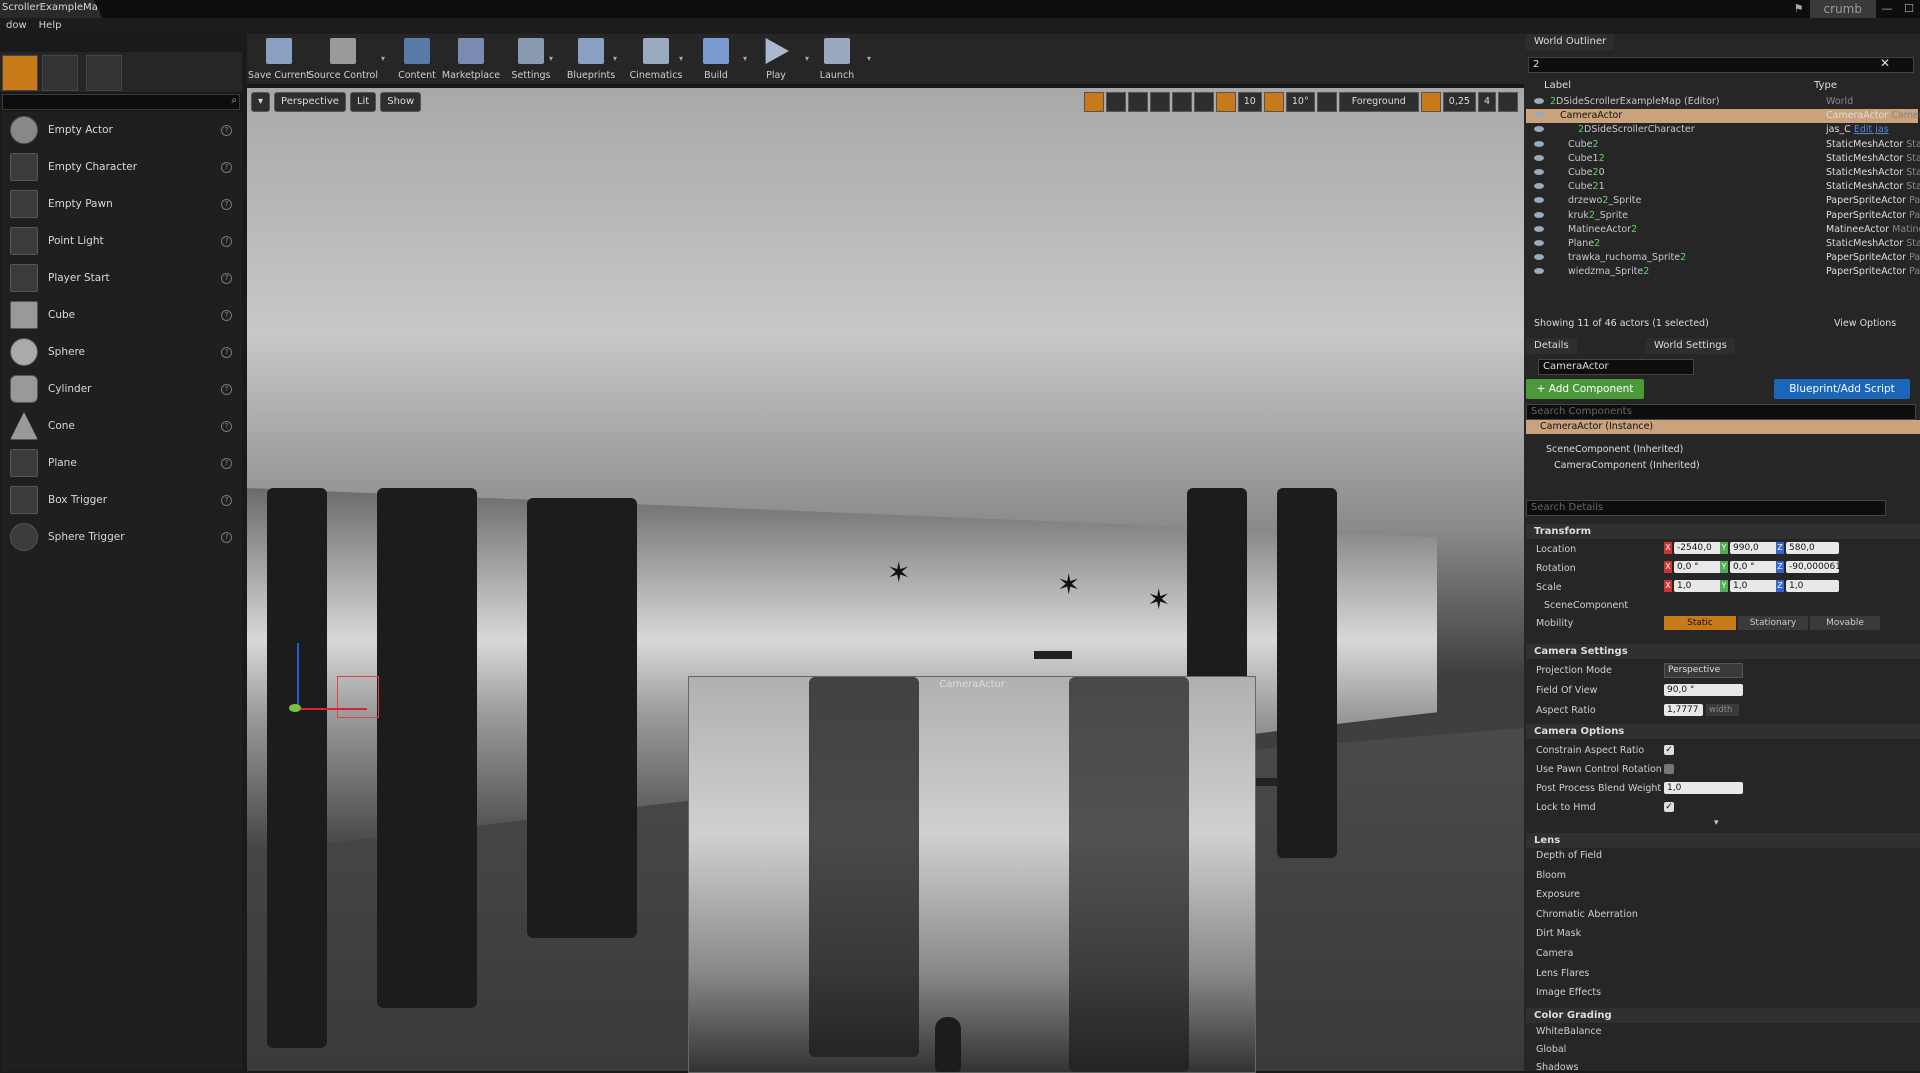 This screenshot has width=1920, height=1073. What do you see at coordinates (1703, 788) in the screenshot?
I see `blend-weight-field: 1,0` at bounding box center [1703, 788].